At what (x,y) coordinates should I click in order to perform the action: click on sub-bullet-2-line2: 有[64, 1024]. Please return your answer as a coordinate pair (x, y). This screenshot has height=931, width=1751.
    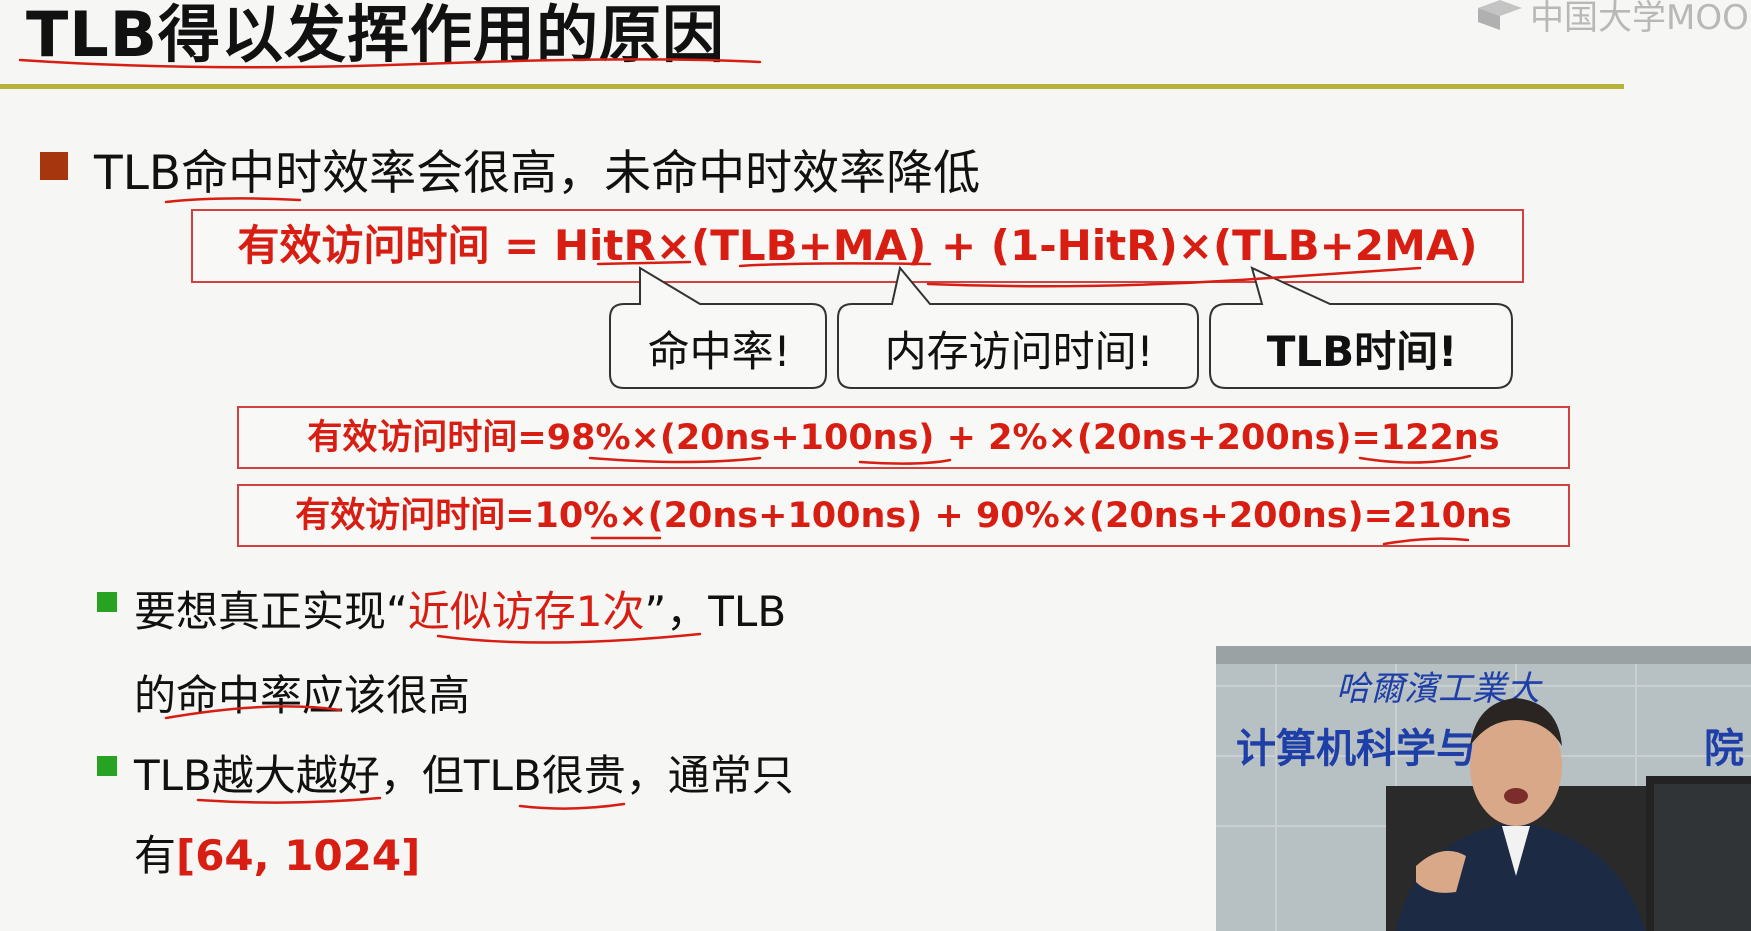
    Looking at the image, I should click on (277, 852).